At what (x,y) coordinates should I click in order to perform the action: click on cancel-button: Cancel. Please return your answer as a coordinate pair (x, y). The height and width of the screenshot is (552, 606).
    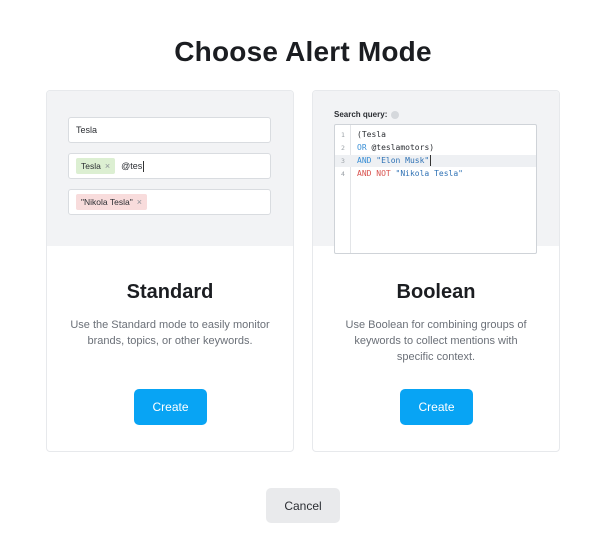
    Looking at the image, I should click on (303, 505).